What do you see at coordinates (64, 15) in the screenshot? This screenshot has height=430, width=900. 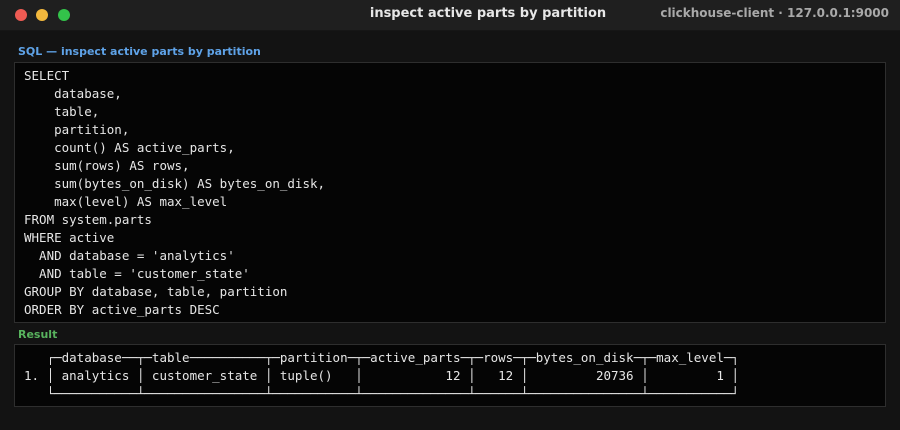 I see `zoom-window-button` at bounding box center [64, 15].